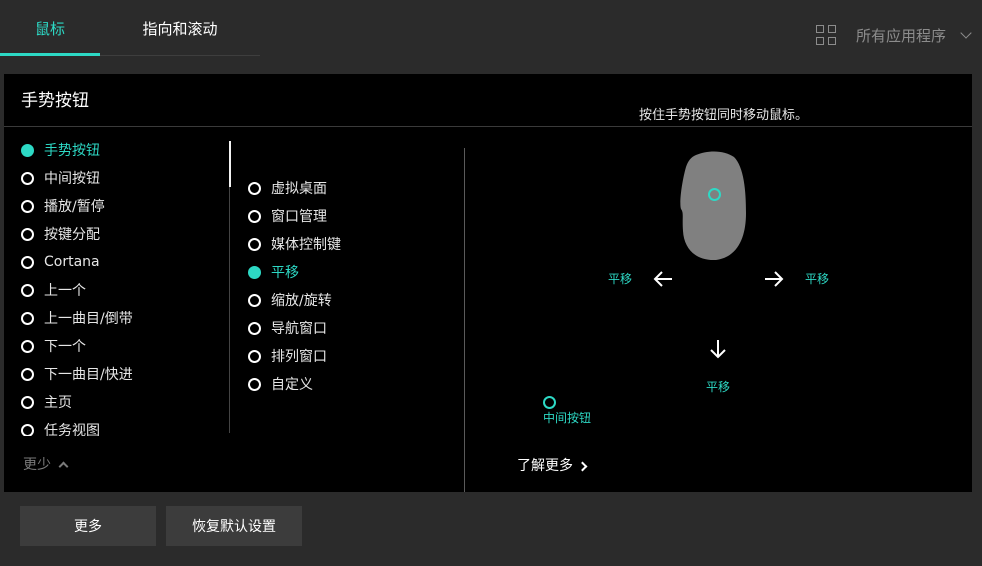 This screenshot has height=566, width=982. Describe the element at coordinates (60, 234) in the screenshot. I see `list-item: 按键分配` at that location.